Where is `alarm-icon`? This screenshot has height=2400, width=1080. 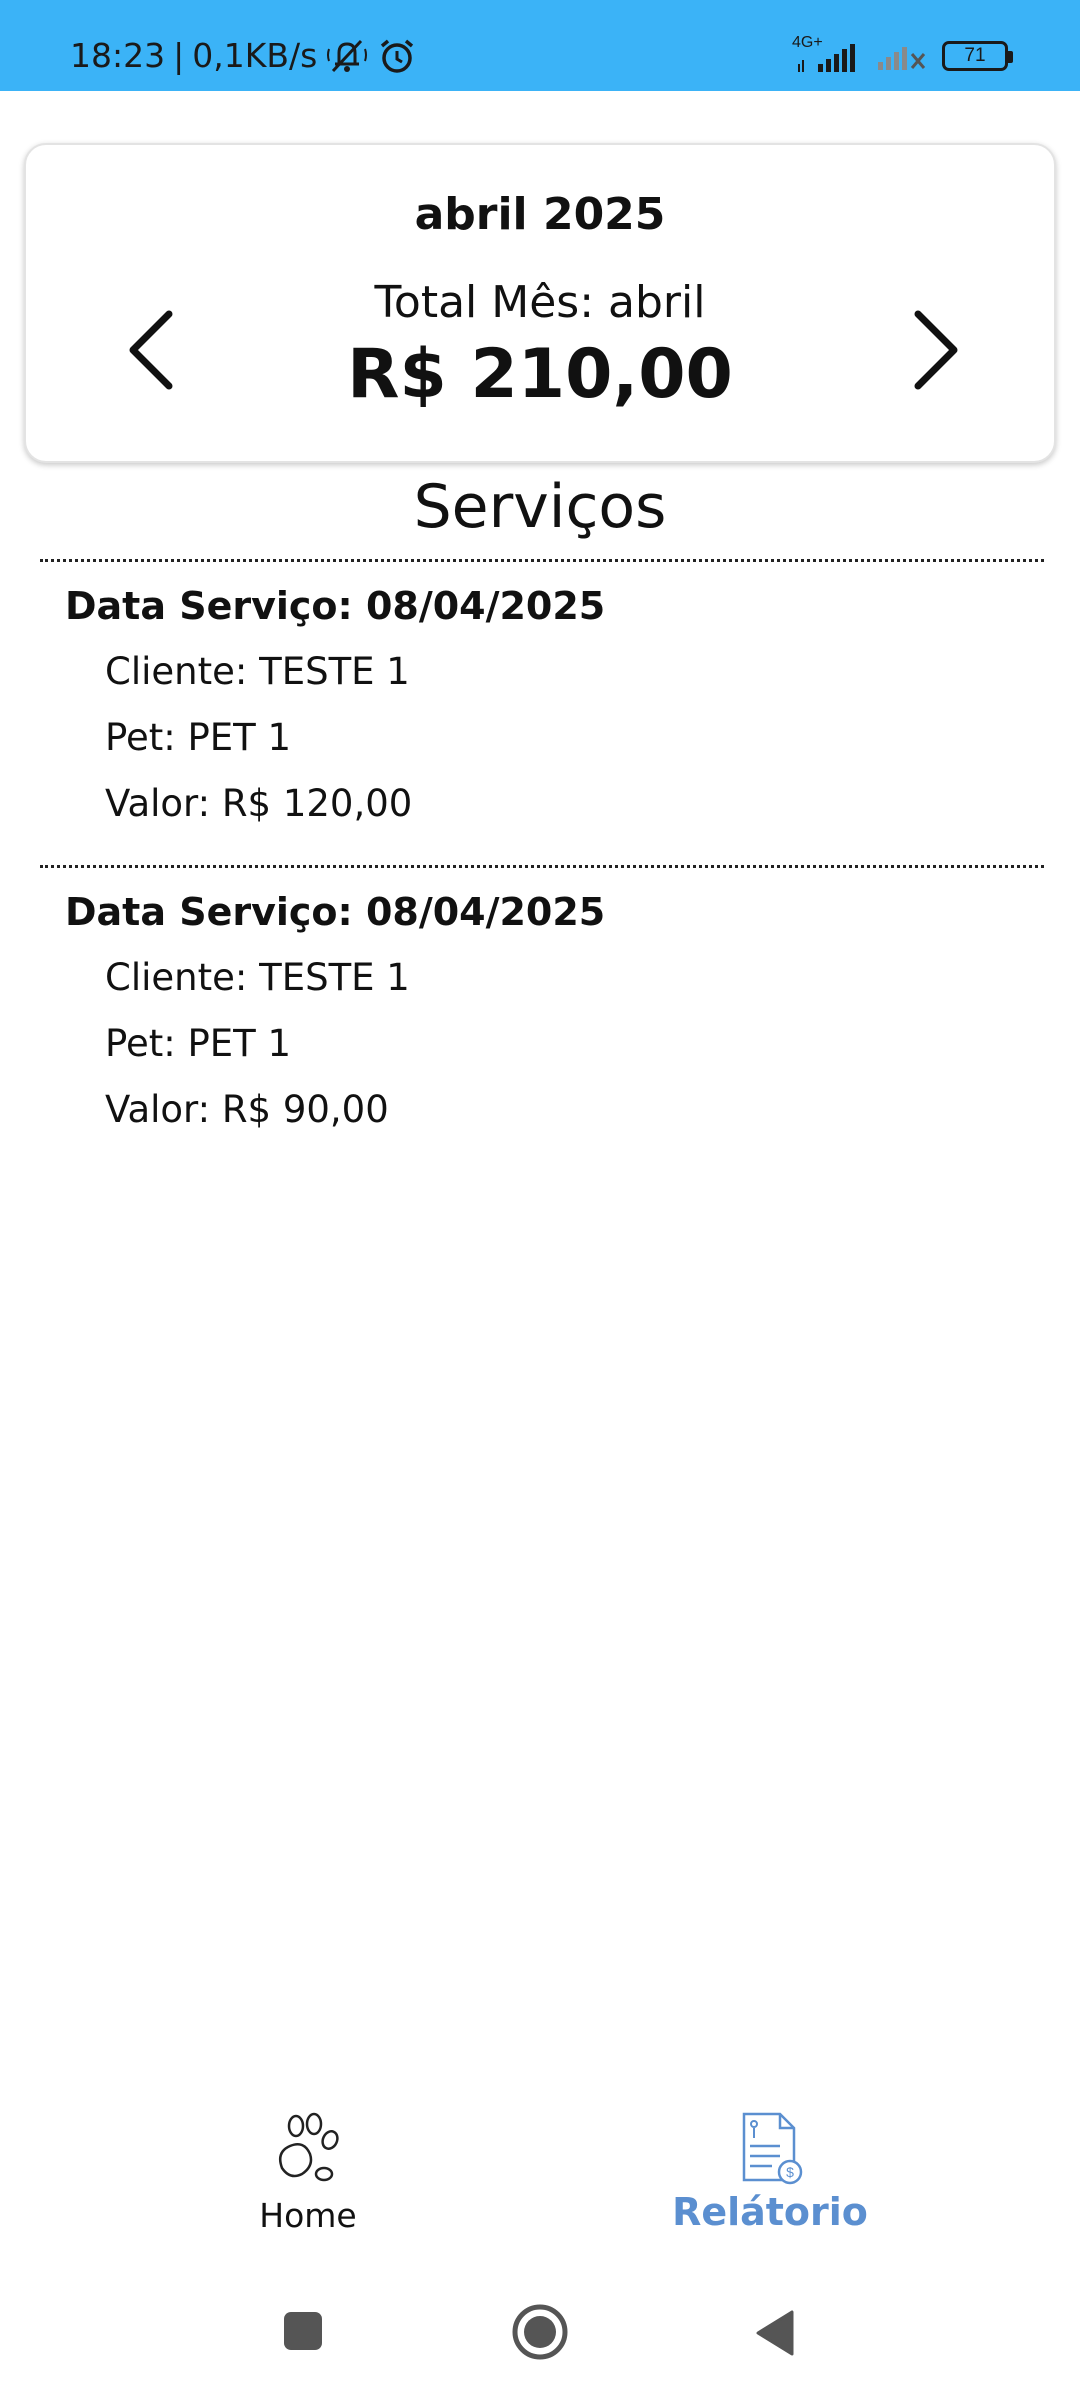
alarm-icon is located at coordinates (397, 56).